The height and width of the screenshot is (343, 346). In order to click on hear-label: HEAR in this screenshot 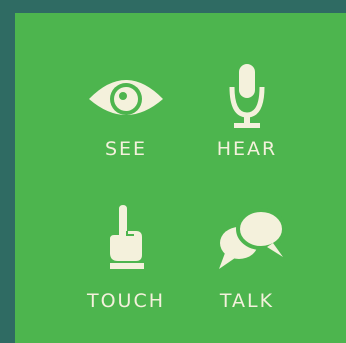, I will do `click(247, 149)`.